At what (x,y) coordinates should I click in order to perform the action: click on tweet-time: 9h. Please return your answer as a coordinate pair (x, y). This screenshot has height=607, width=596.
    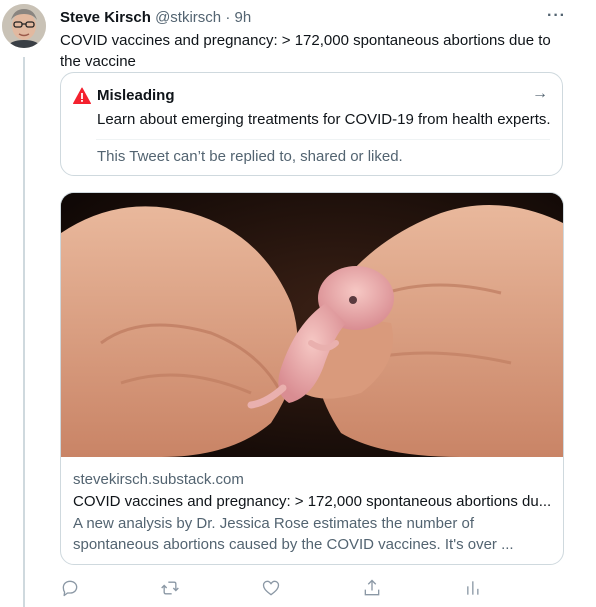
    Looking at the image, I should click on (242, 17).